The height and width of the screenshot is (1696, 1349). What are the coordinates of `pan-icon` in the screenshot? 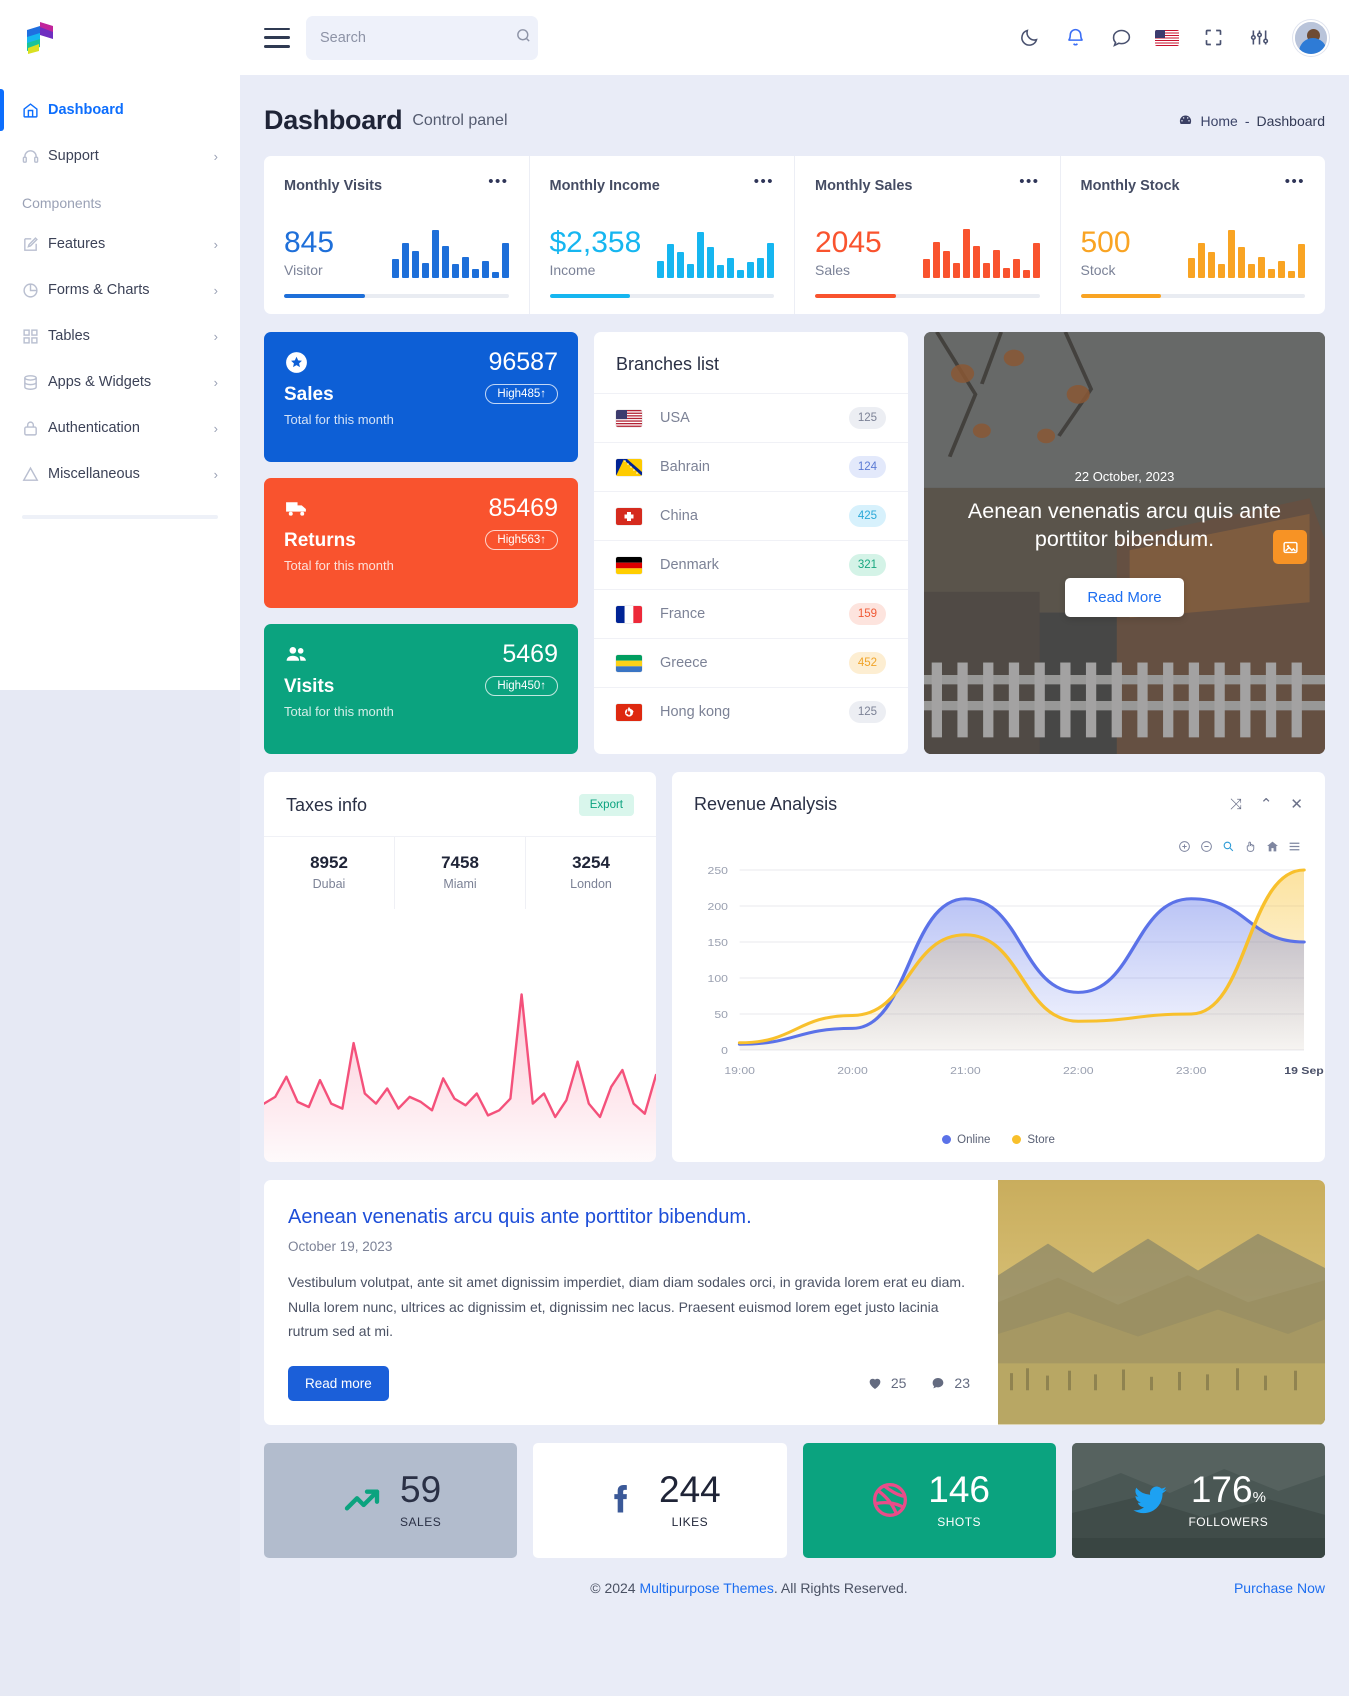 It's located at (1250, 846).